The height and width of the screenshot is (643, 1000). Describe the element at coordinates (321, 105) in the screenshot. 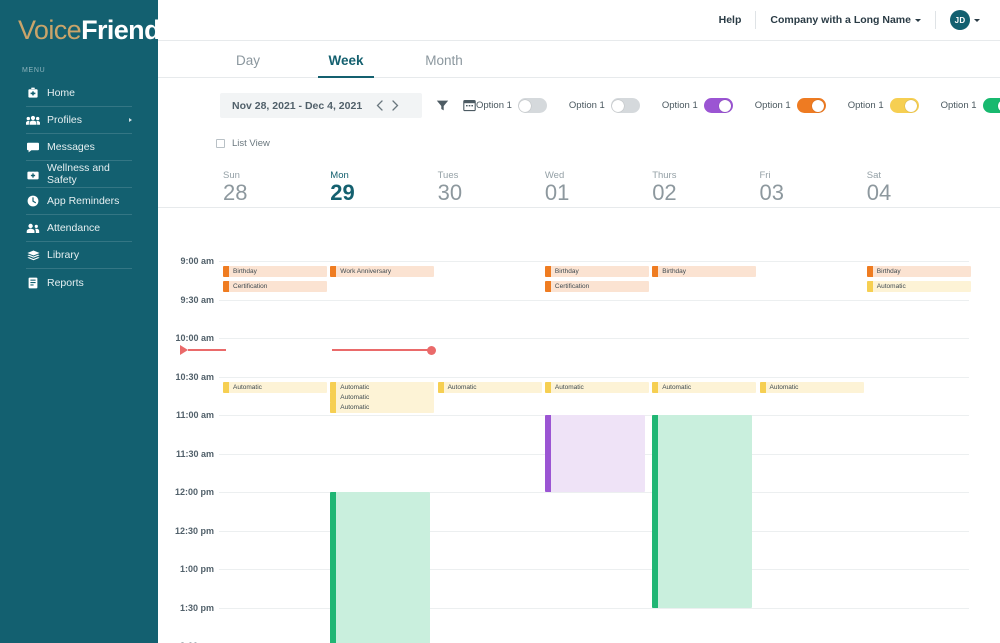

I see `date-range-control: Nov 28, 2021 - Dec 4, 2021` at that location.